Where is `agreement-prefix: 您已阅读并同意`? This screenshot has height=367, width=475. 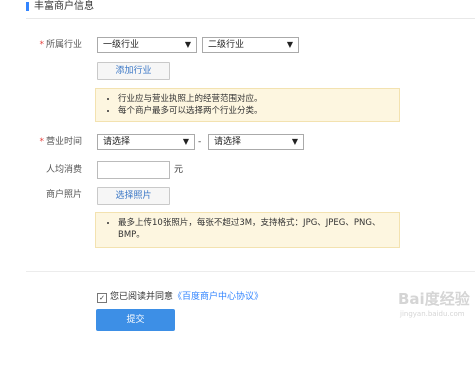
agreement-prefix: 您已阅读并同意 is located at coordinates (142, 297).